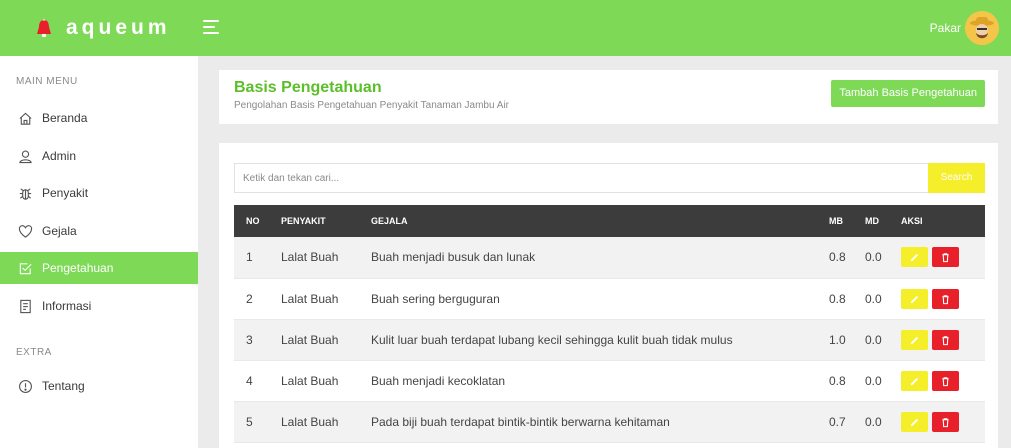 The width and height of the screenshot is (1011, 448). What do you see at coordinates (99, 156) in the screenshot?
I see `sidebar-item-admin: Admin` at bounding box center [99, 156].